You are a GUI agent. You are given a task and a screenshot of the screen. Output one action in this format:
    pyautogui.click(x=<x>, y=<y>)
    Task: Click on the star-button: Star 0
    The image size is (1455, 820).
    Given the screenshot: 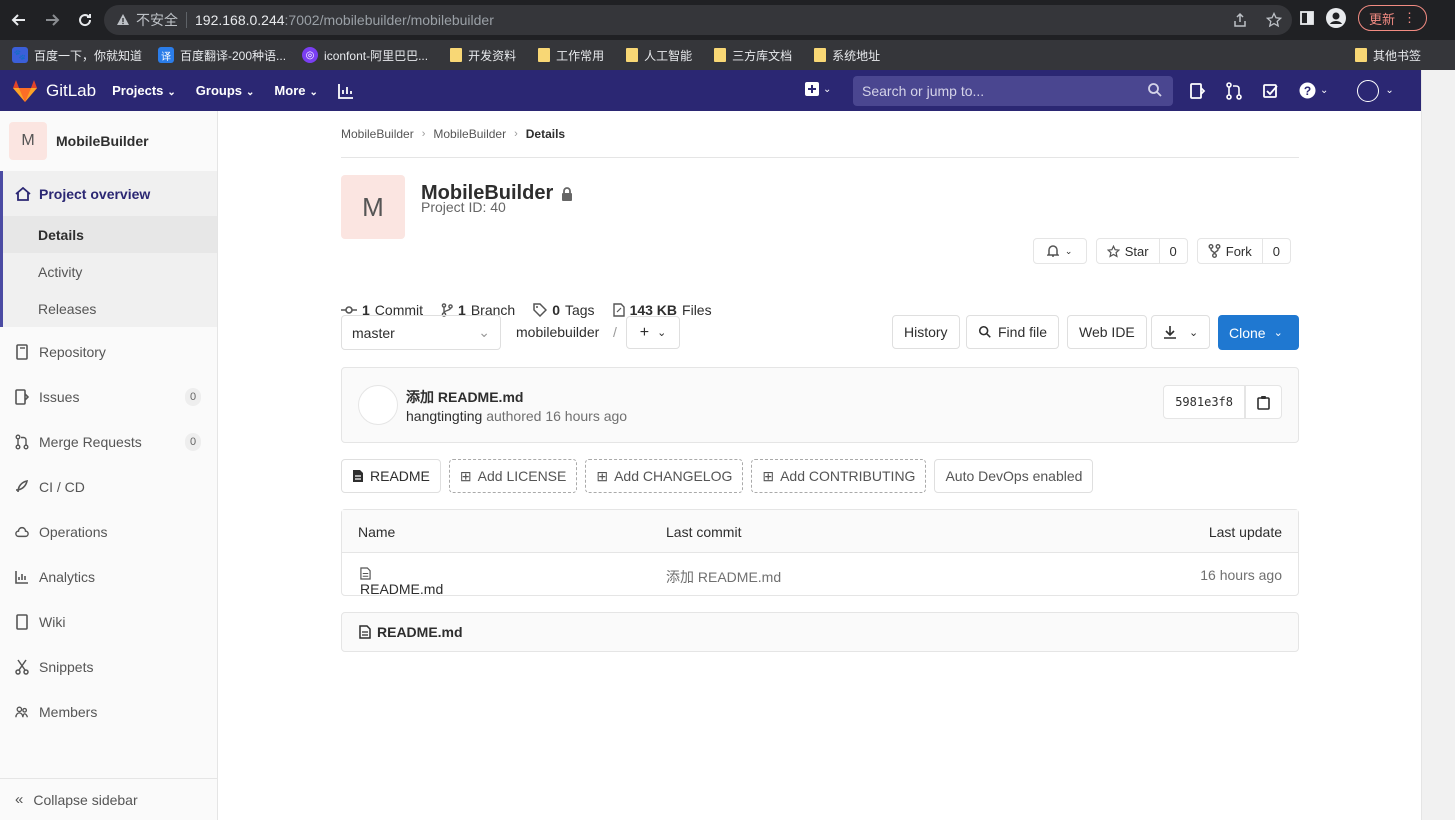 What is the action you would take?
    pyautogui.click(x=1141, y=251)
    